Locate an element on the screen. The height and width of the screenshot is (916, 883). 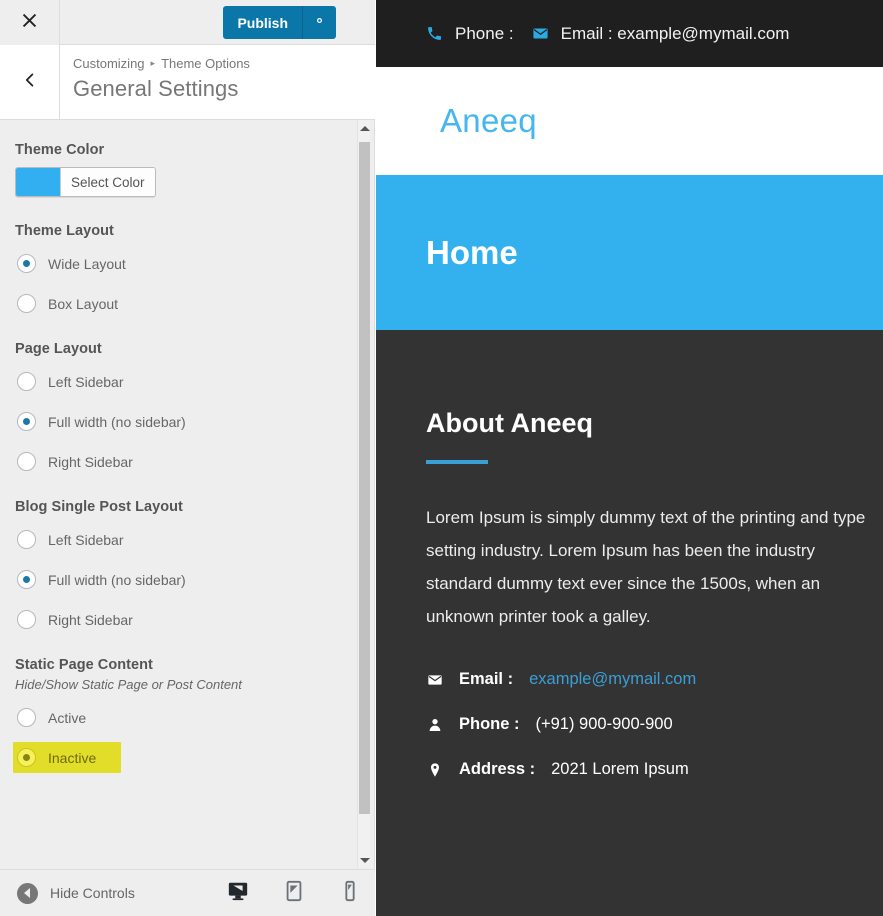
device-preview-switcher is located at coordinates (294, 893).